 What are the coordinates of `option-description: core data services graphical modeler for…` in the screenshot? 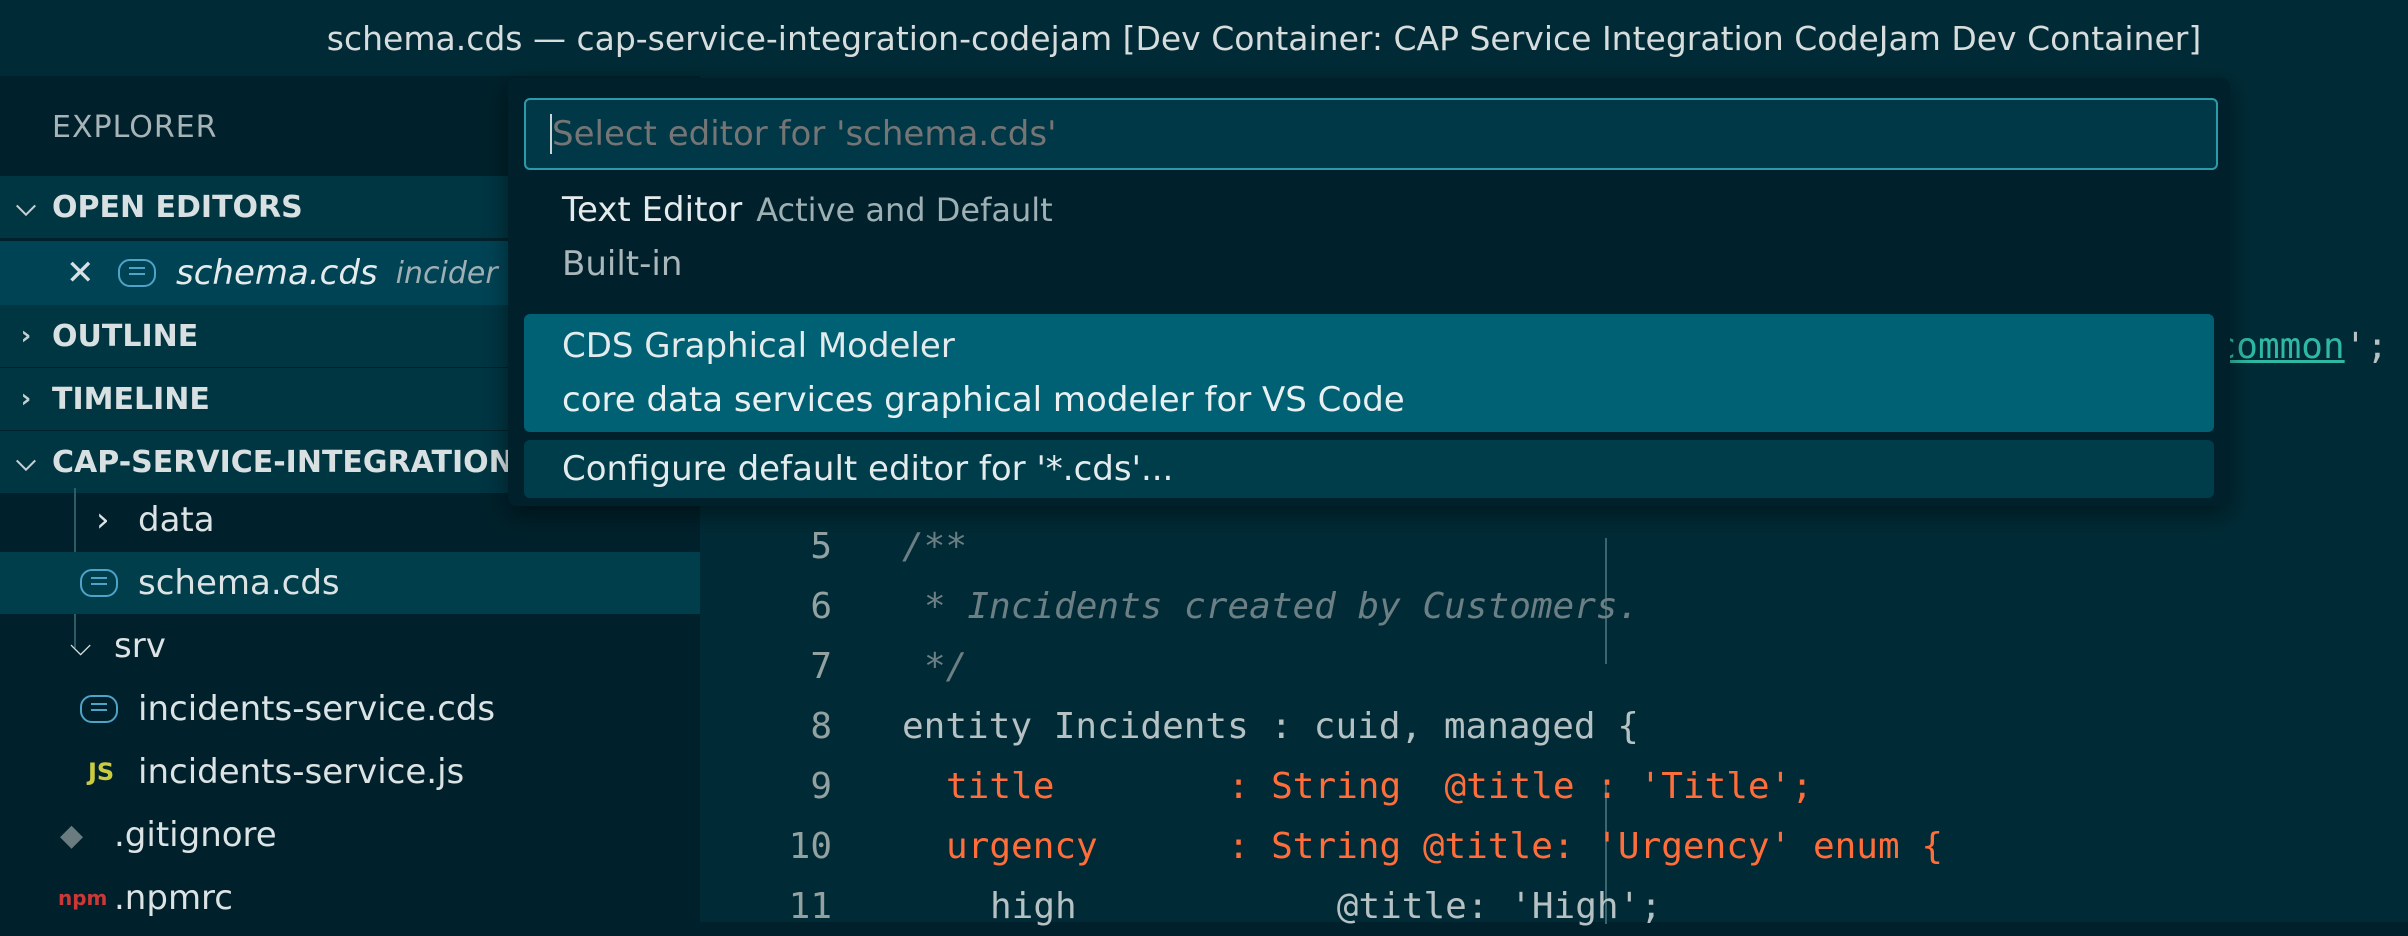 It's located at (983, 400).